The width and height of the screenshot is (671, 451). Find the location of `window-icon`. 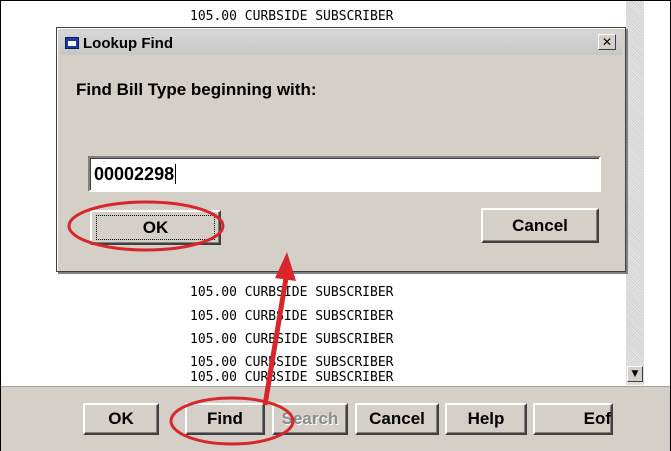

window-icon is located at coordinates (72, 43).